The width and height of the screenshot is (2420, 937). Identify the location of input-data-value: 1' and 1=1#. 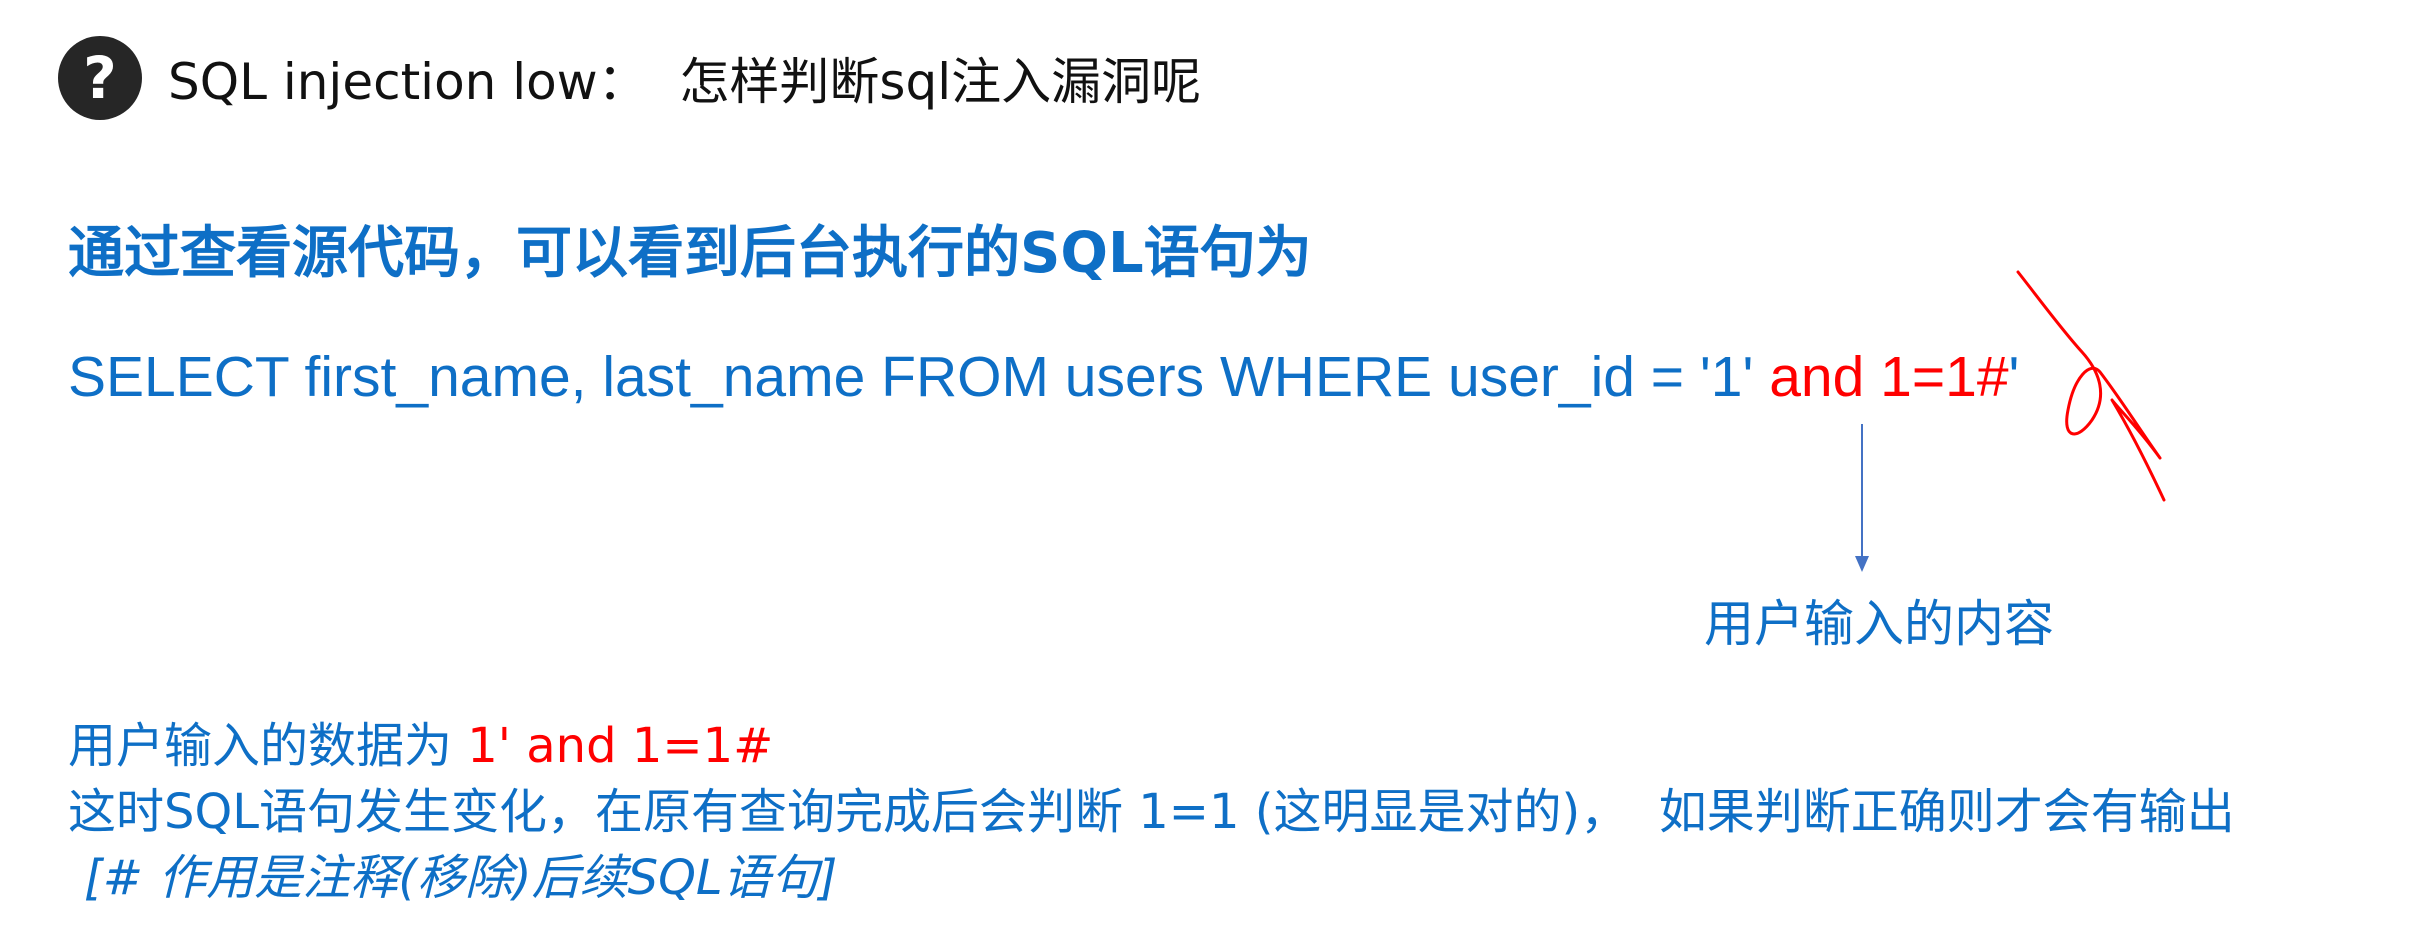
(620, 746).